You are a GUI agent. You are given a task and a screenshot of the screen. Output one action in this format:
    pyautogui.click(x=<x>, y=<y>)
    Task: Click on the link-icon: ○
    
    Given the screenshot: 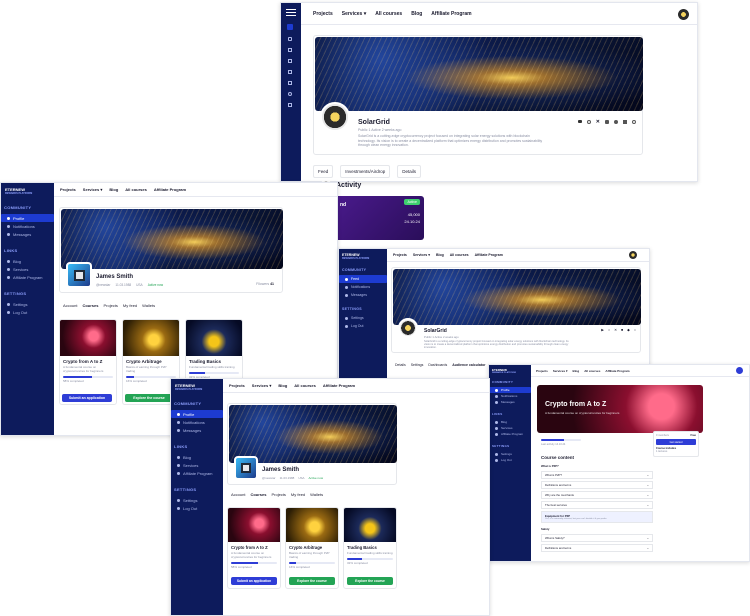 What is the action you would take?
    pyautogui.click(x=609, y=330)
    